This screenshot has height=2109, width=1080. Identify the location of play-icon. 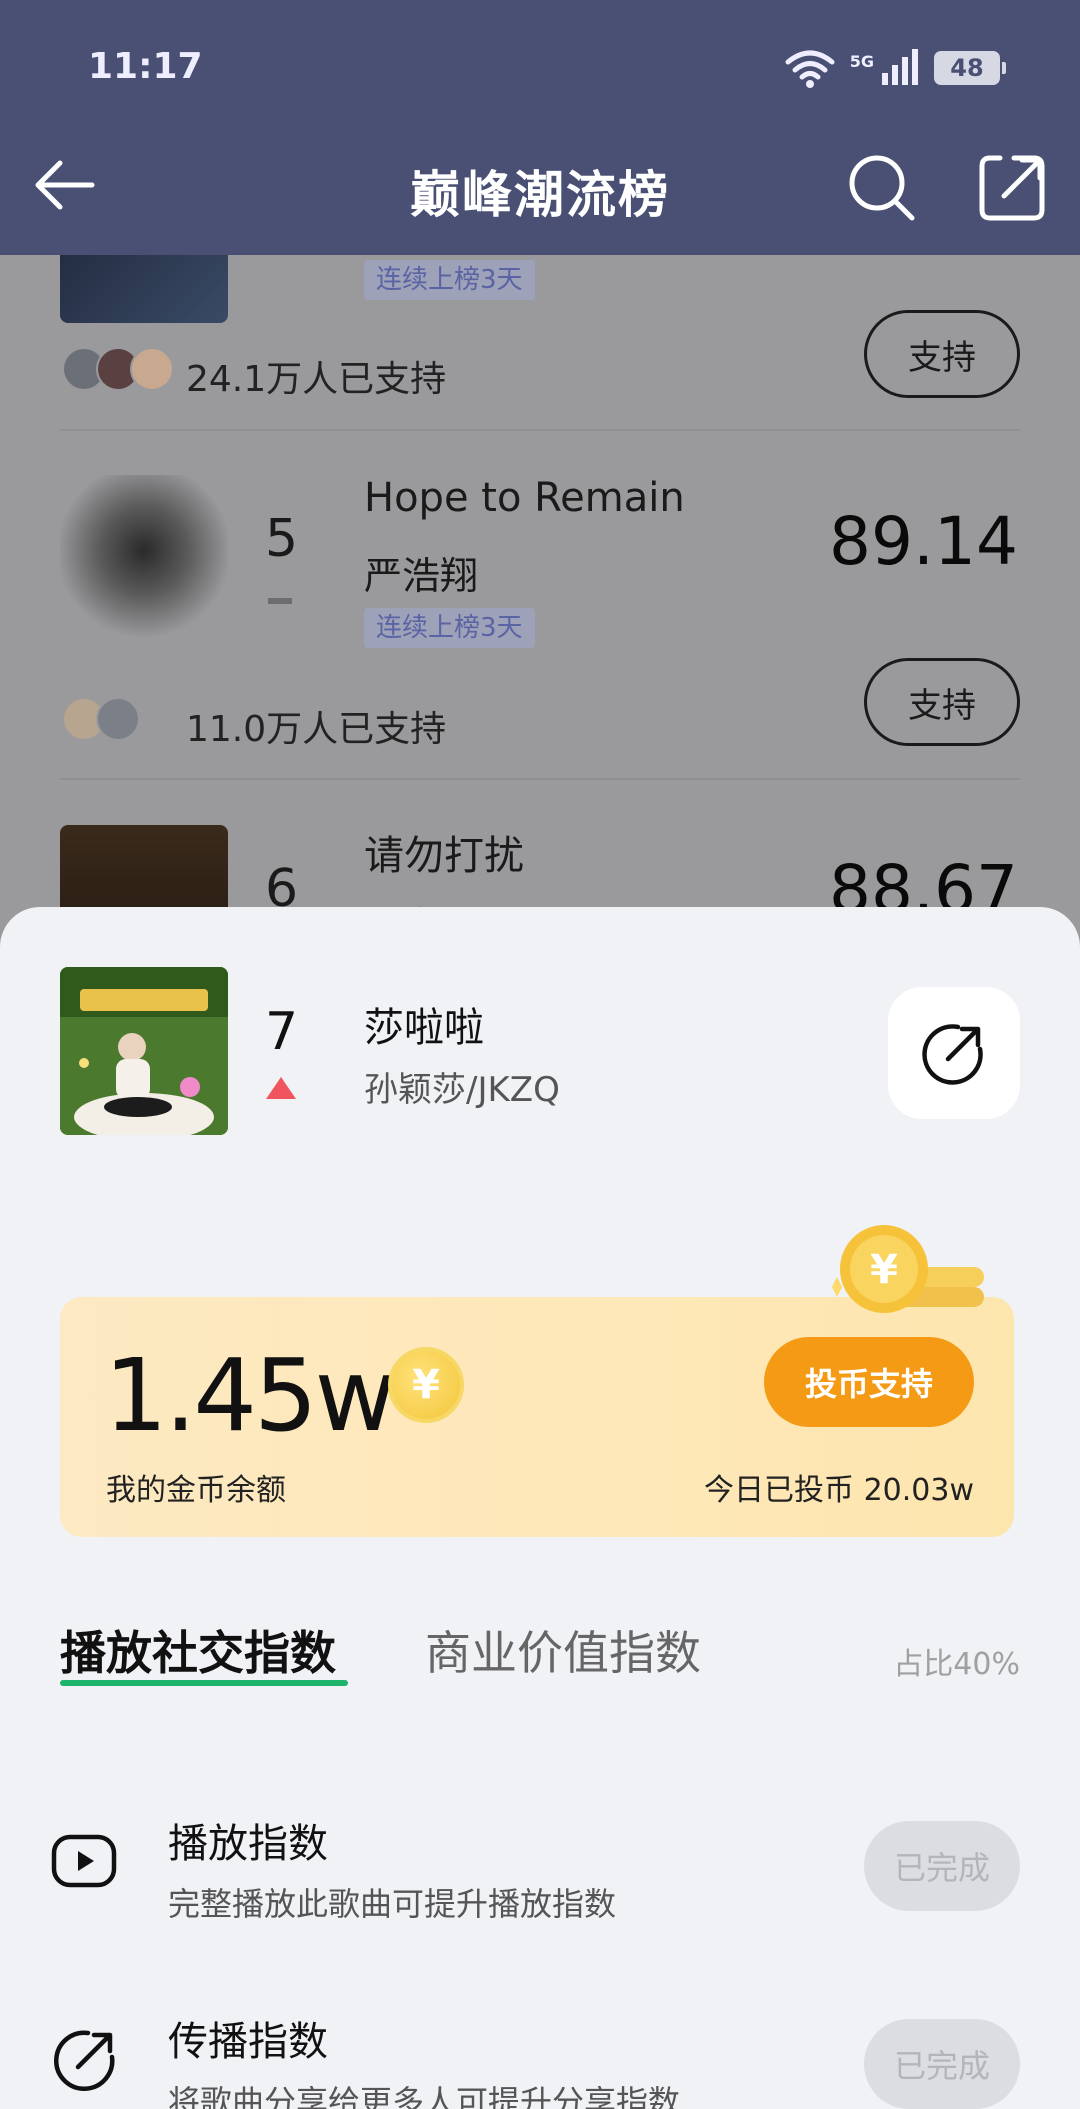
(84, 1861).